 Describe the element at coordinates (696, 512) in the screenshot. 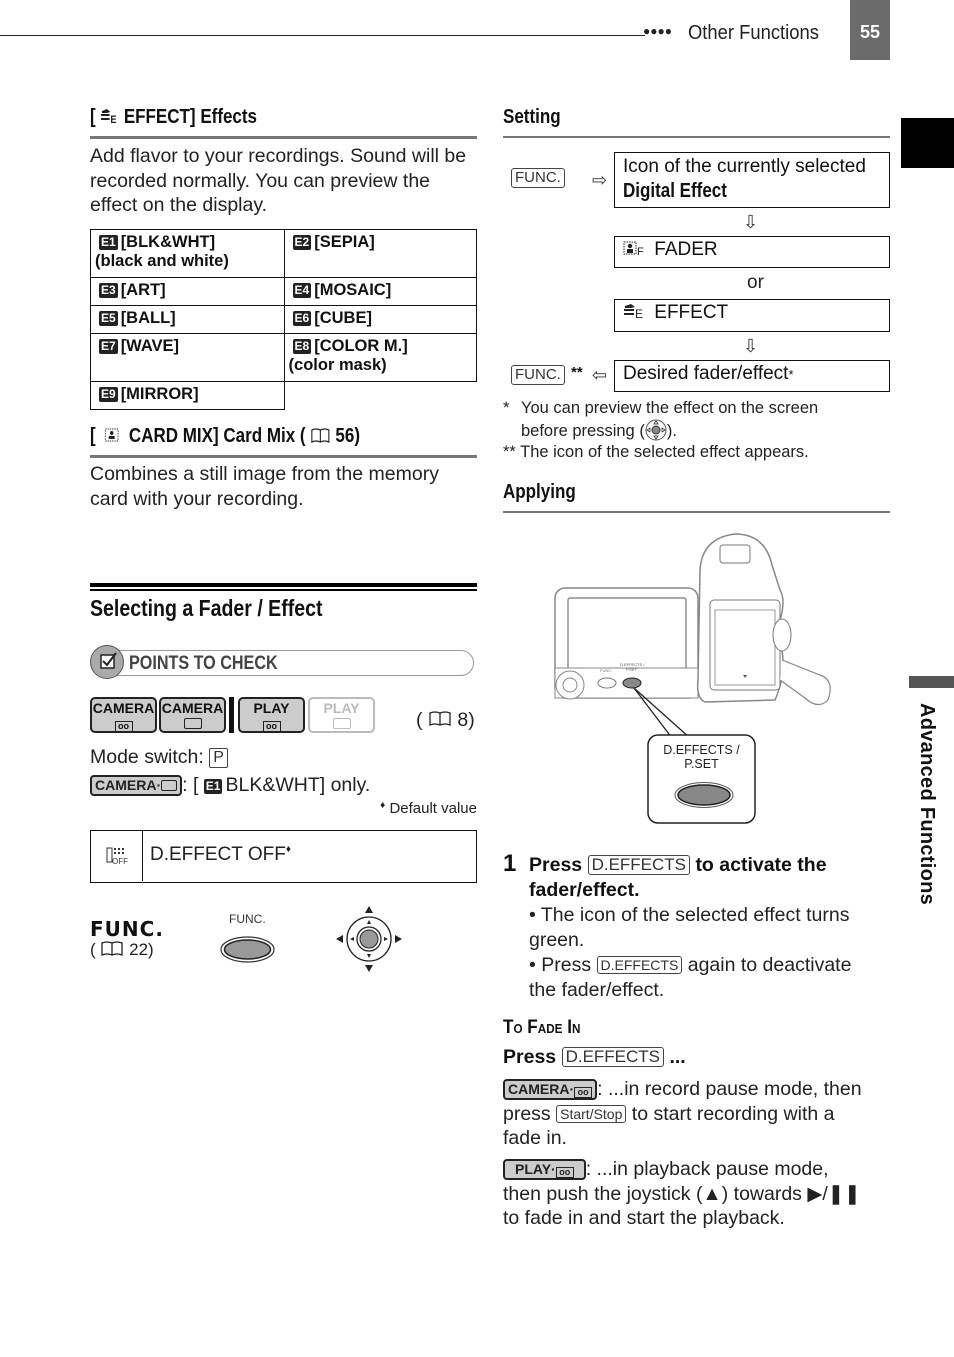

I see `applying-rule` at that location.